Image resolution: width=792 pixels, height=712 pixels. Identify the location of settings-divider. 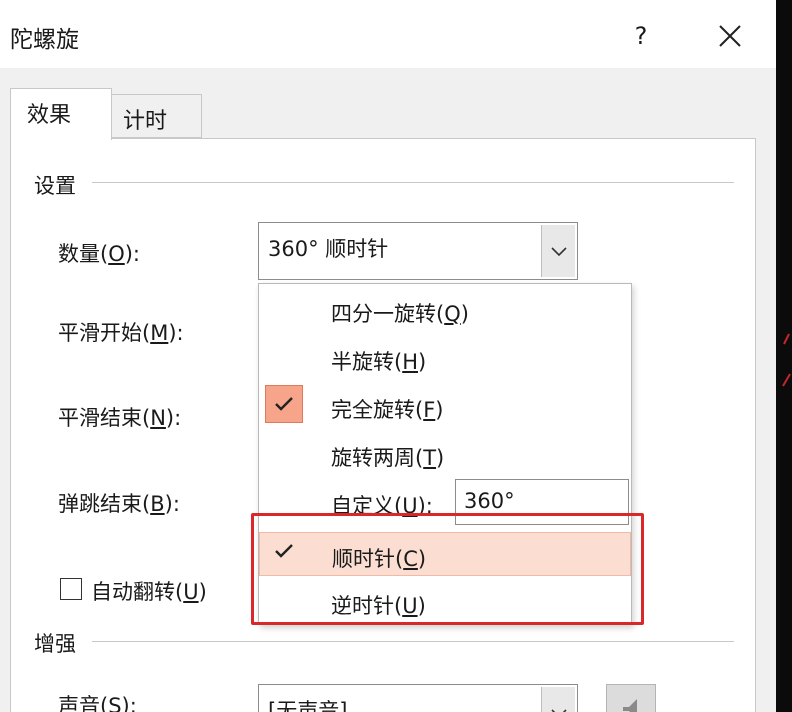
(413, 182).